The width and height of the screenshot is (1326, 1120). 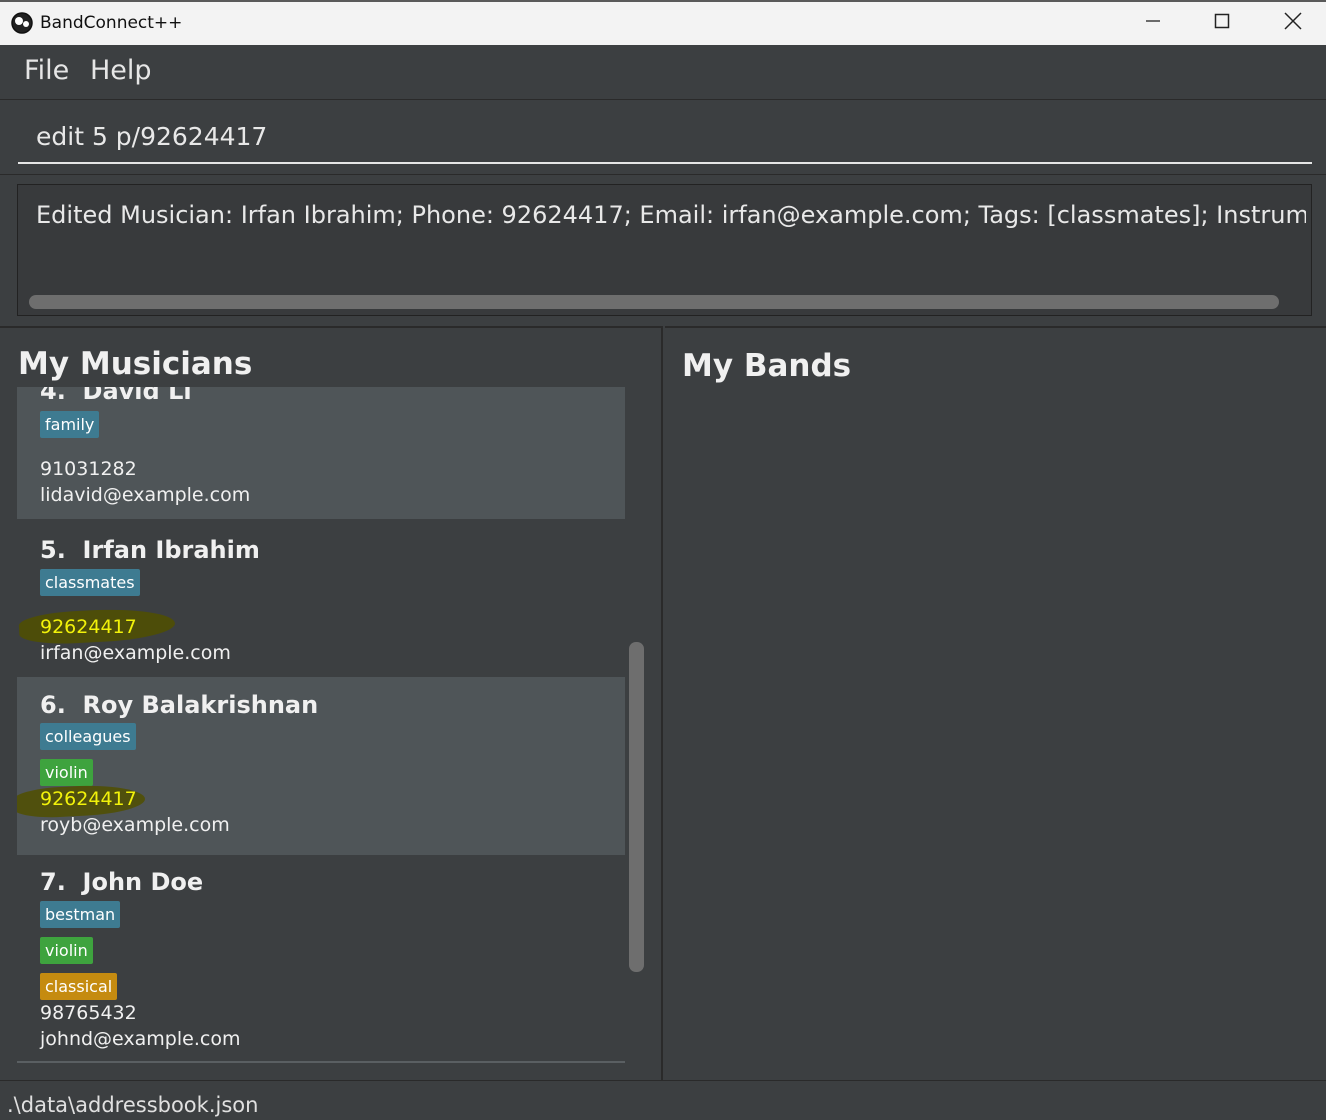 I want to click on command-input: edit 5 p/92624417, so click(x=665, y=139).